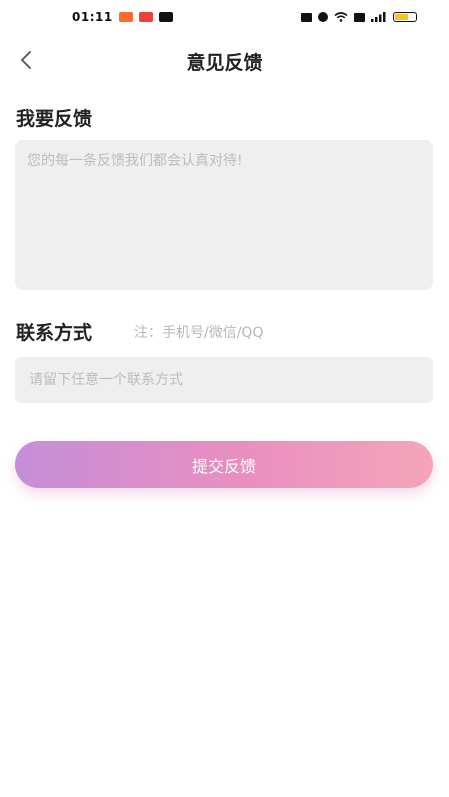 The image size is (449, 797). I want to click on nfc-icon, so click(306, 17).